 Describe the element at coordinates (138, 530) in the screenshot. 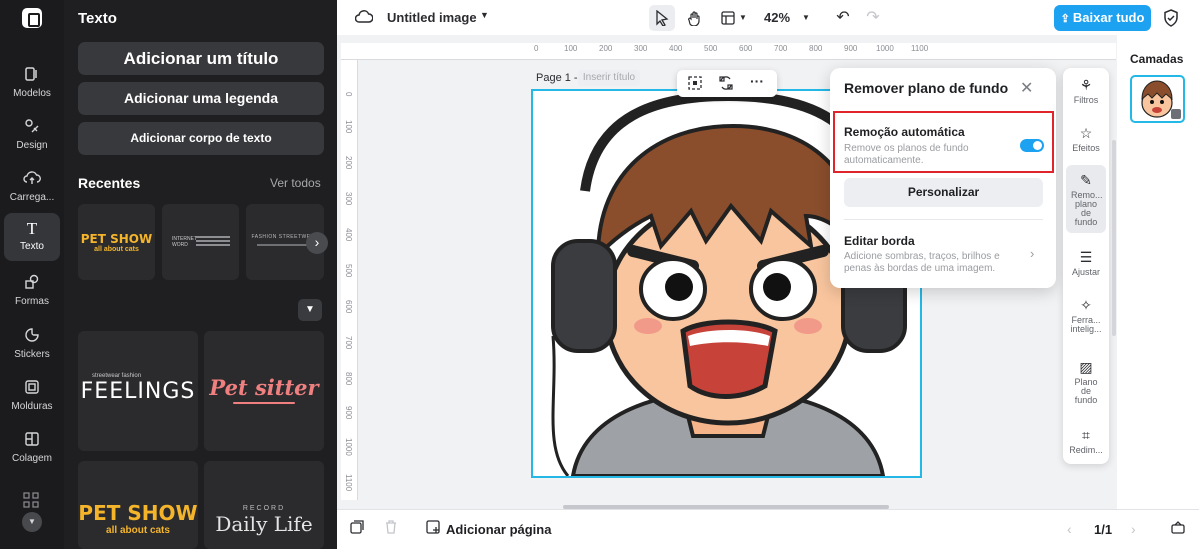

I see `template-line2: all about cats` at that location.